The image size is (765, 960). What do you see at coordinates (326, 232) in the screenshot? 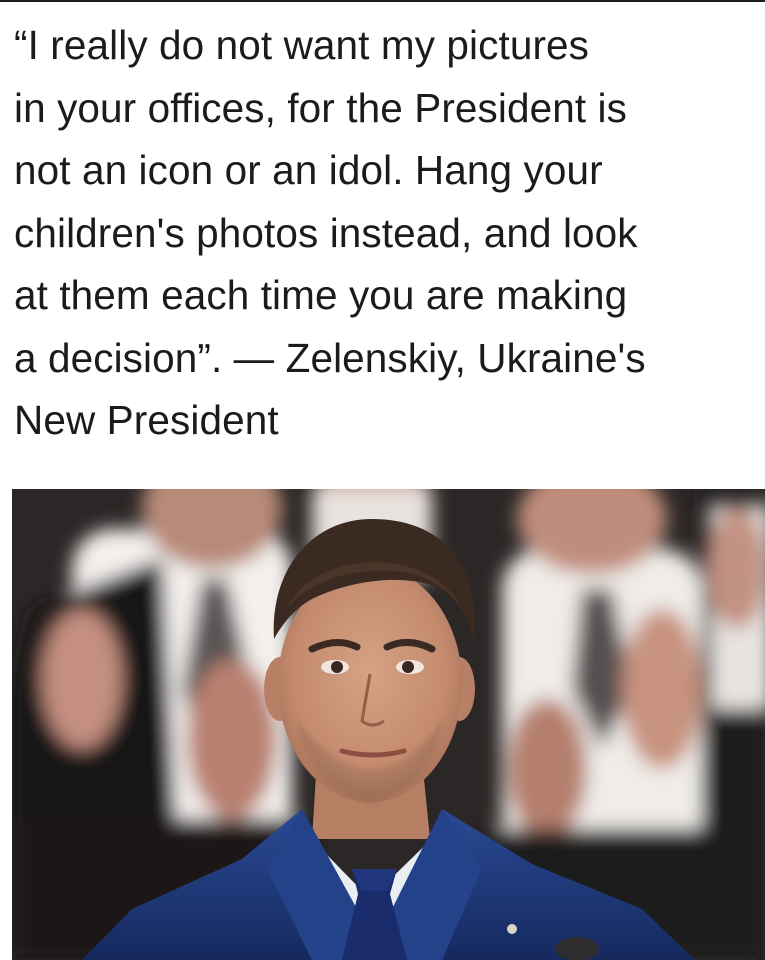
I see `quote-line-4: children's photos instead, and look` at bounding box center [326, 232].